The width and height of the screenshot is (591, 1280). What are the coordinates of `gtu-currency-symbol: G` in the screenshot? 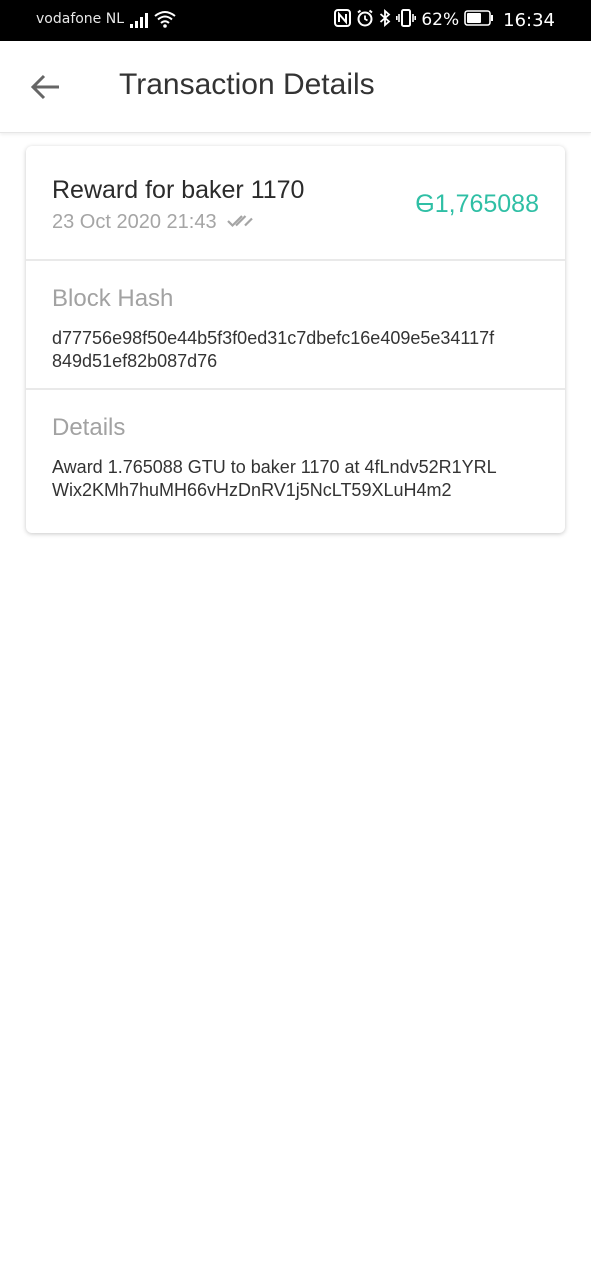 It's located at (425, 204).